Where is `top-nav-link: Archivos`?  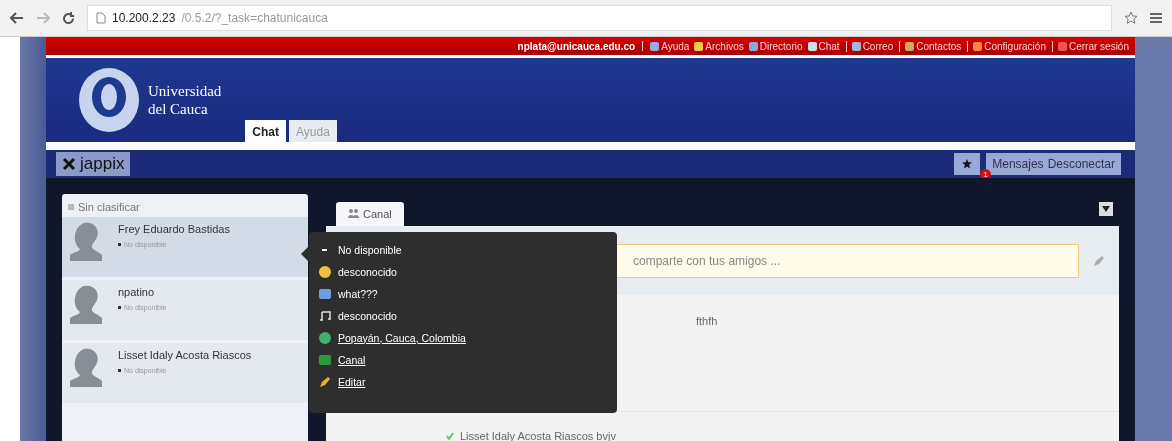 top-nav-link: Archivos is located at coordinates (719, 46).